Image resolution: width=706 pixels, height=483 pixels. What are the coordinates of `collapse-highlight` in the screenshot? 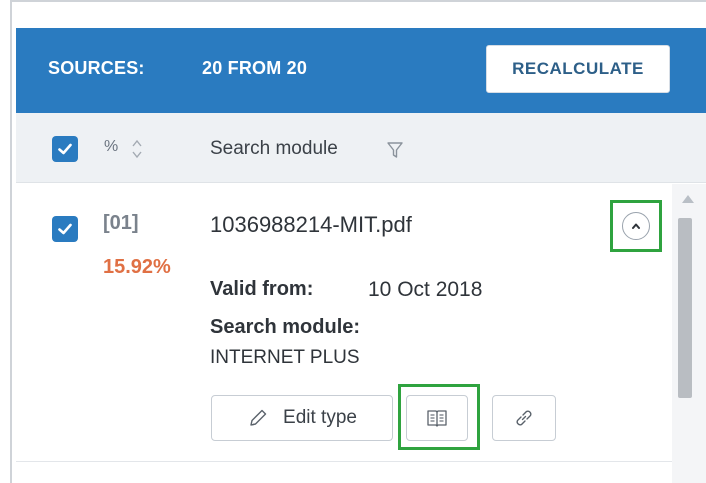 It's located at (636, 226).